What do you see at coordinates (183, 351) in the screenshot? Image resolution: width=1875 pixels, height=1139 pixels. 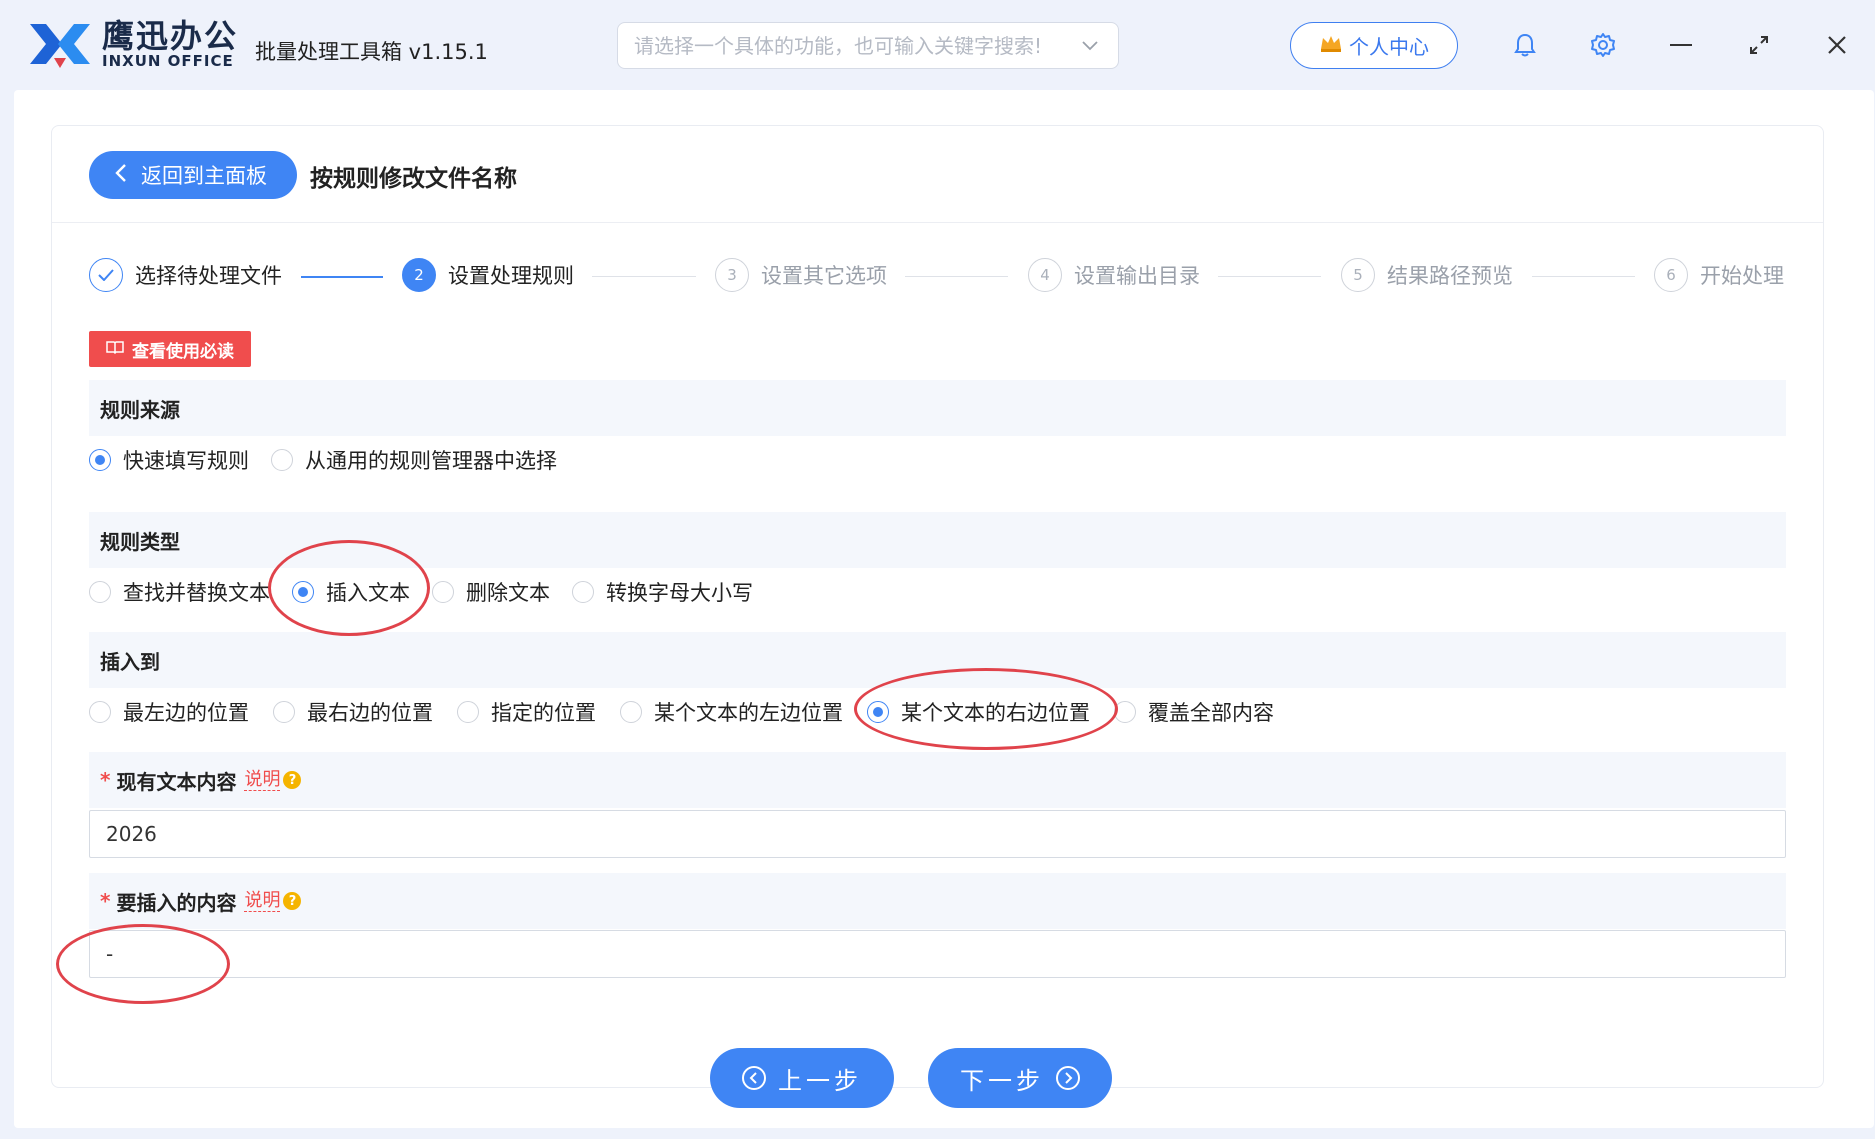 I see `notice-label: 查看使用必读` at bounding box center [183, 351].